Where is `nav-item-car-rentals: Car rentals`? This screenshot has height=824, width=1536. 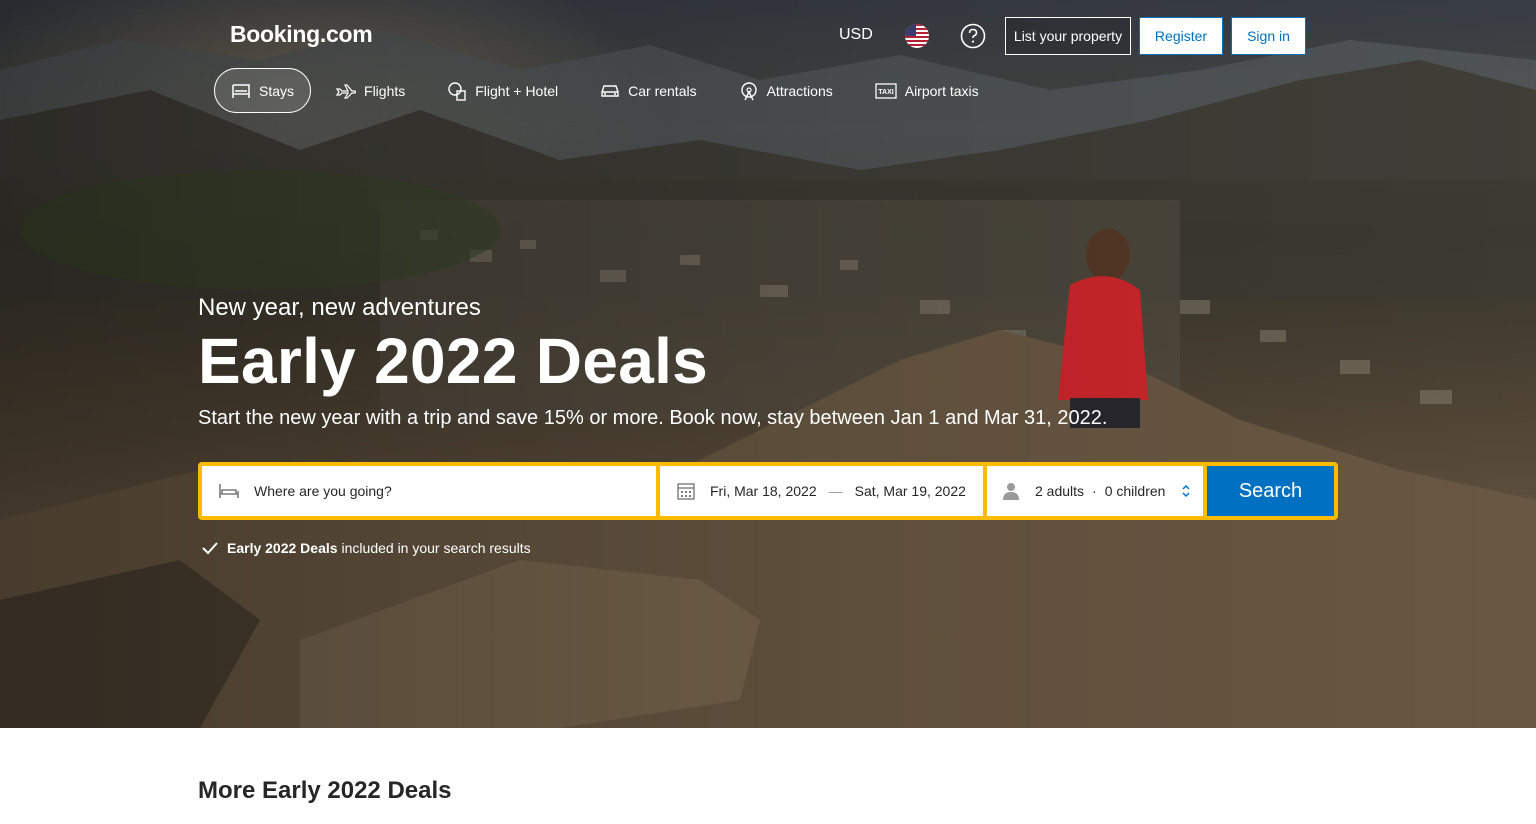 nav-item-car-rentals: Car rentals is located at coordinates (648, 90).